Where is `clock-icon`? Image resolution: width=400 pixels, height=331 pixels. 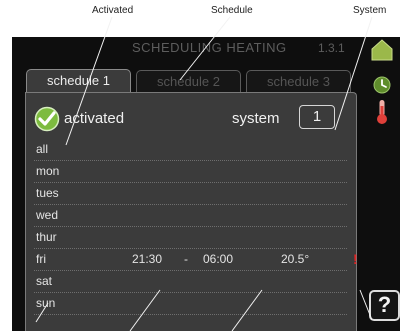 clock-icon is located at coordinates (382, 85).